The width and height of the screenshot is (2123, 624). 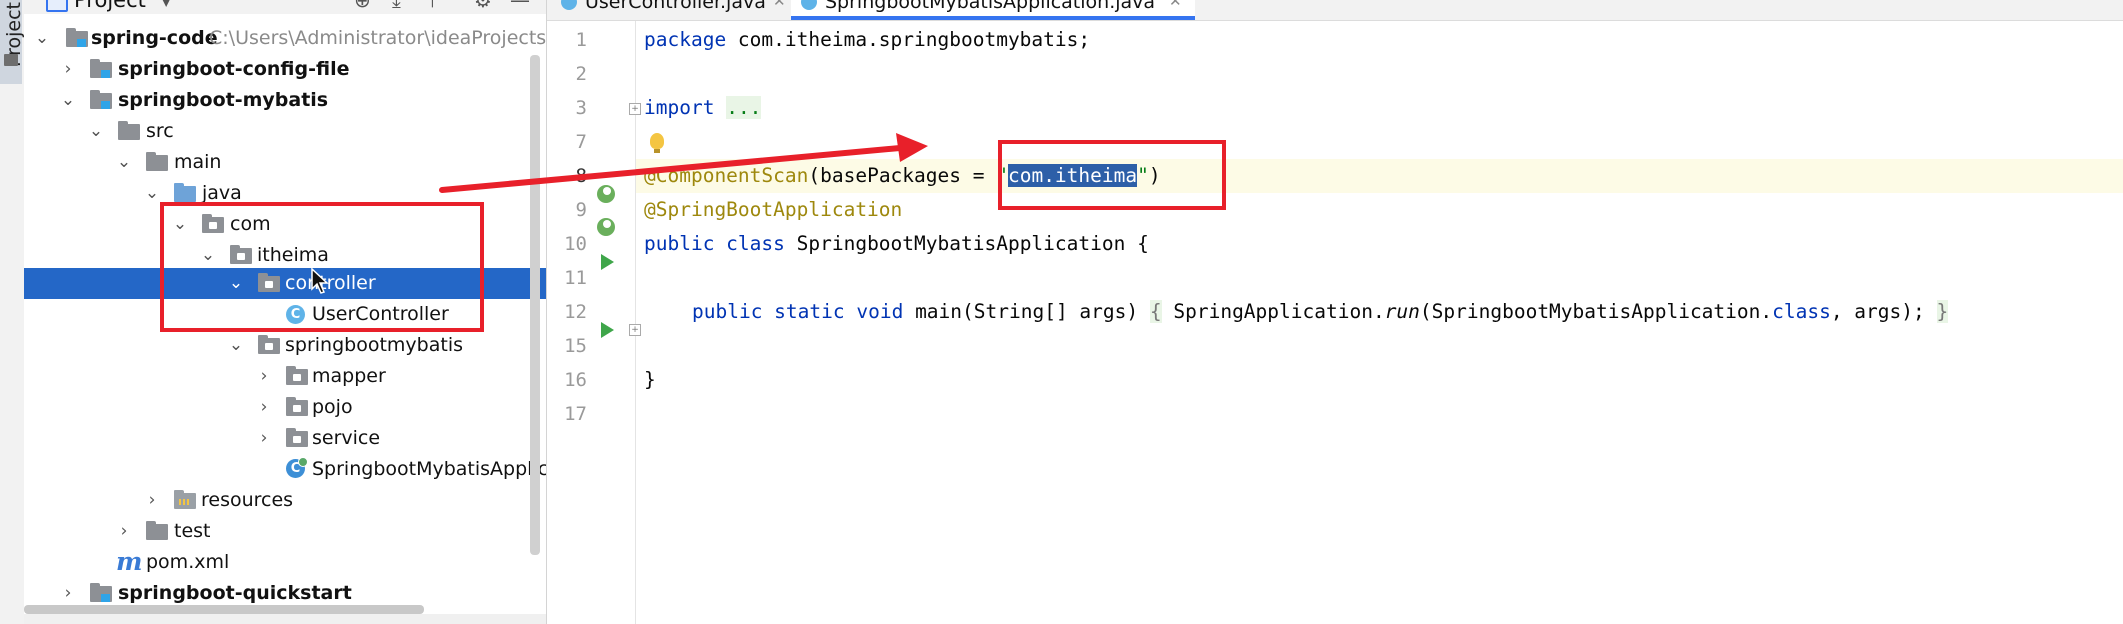 I want to click on tab-springbootmybatisapplication-java: SpringbootMybatisApplication.java ✕, so click(x=993, y=10).